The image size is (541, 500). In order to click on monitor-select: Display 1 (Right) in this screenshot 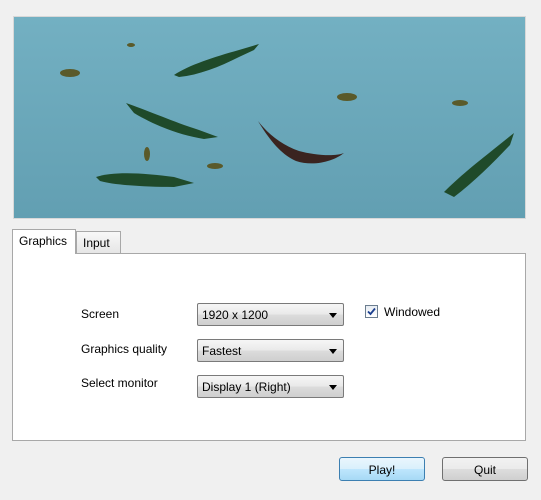, I will do `click(270, 386)`.